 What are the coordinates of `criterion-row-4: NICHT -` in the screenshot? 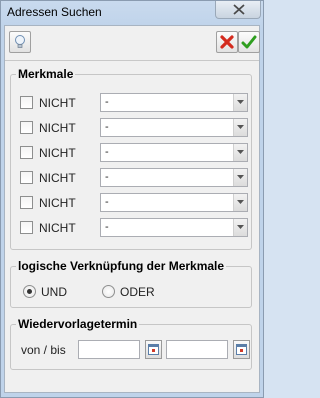 It's located at (131, 178).